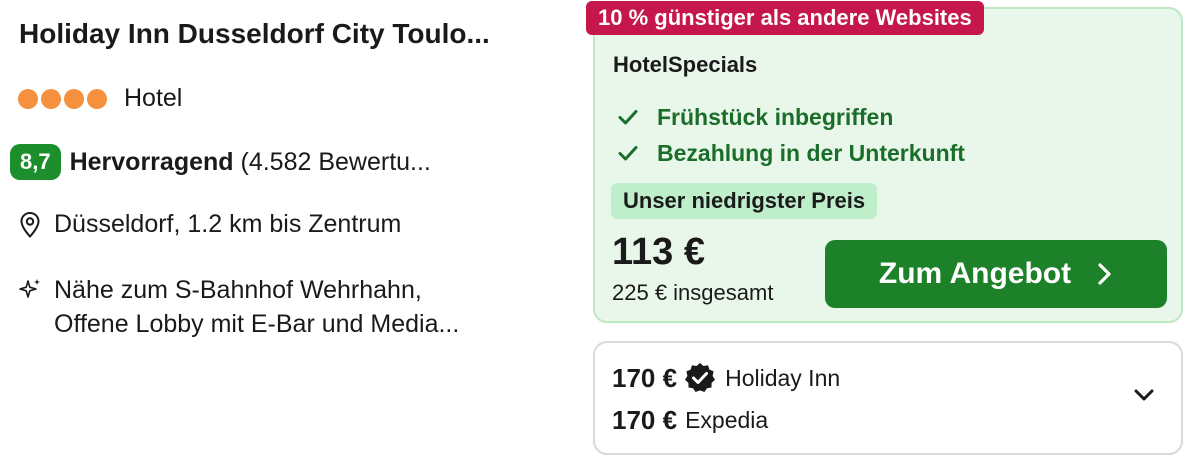 This screenshot has width=1192, height=468. I want to click on score-badge: 8,7, so click(35, 162).